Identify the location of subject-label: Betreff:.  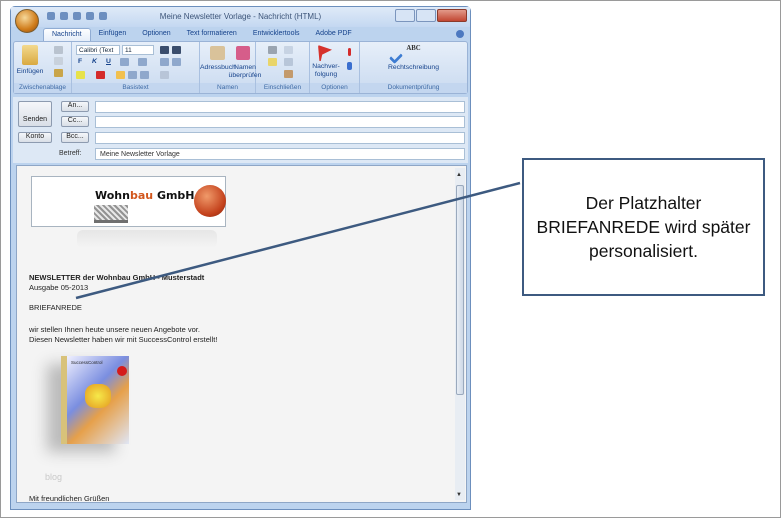
(70, 153).